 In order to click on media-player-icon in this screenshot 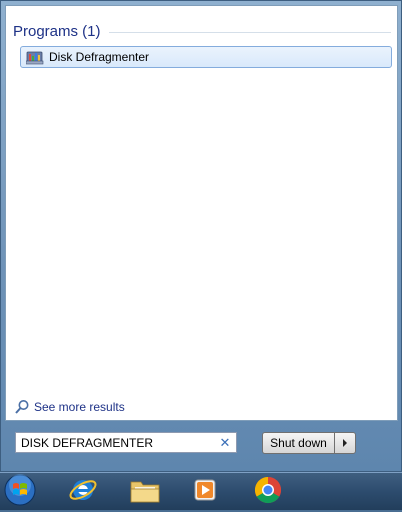, I will do `click(205, 492)`.